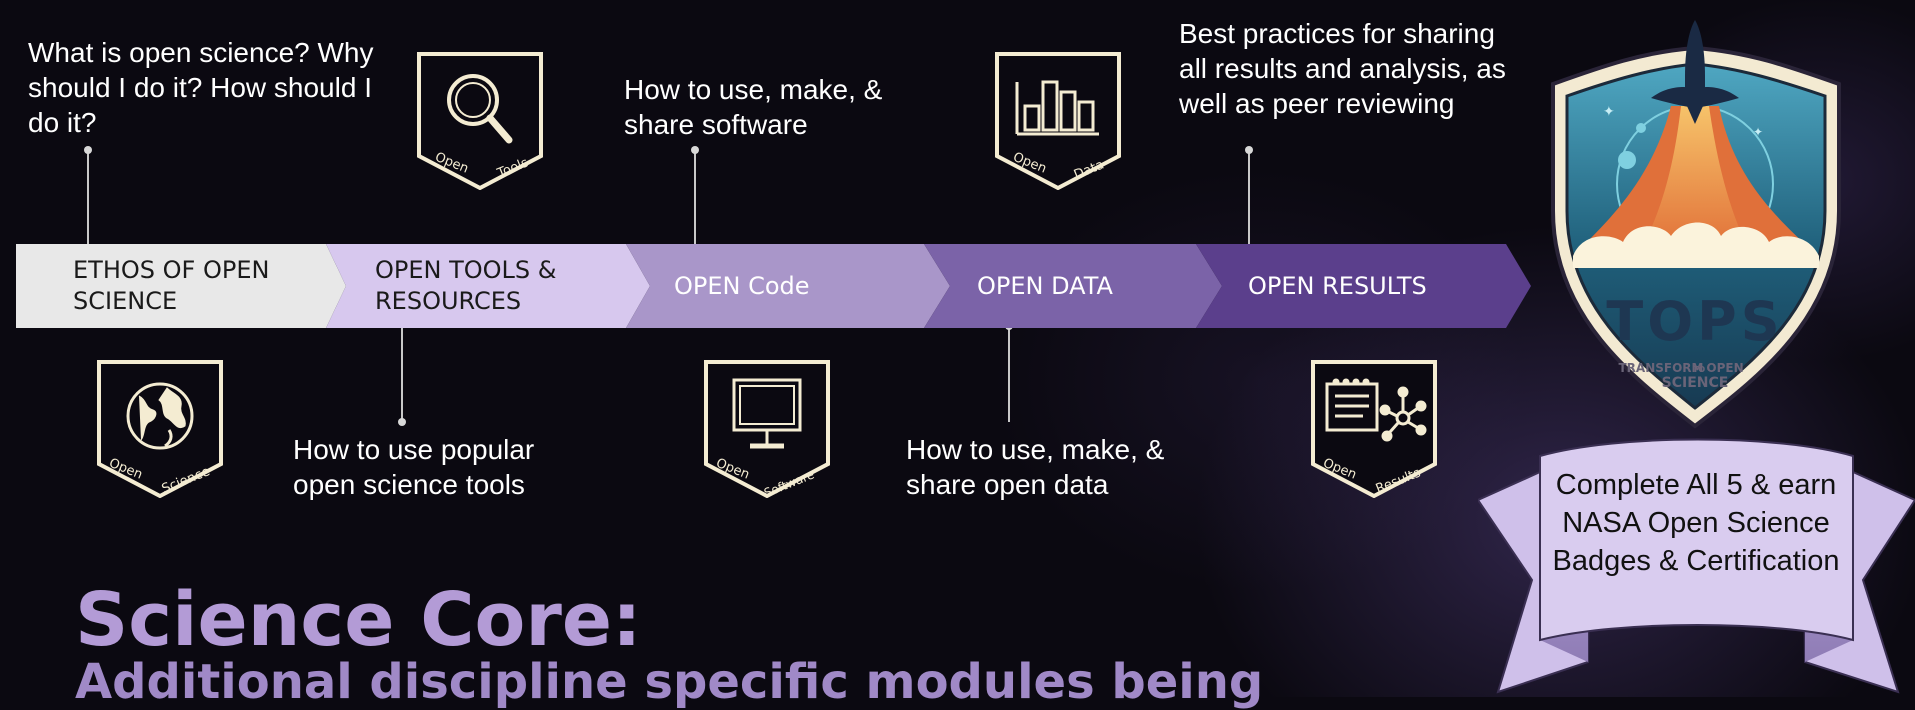 This screenshot has width=1915, height=710. Describe the element at coordinates (1374, 429) in the screenshot. I see `open-results-badge: Open Results` at that location.